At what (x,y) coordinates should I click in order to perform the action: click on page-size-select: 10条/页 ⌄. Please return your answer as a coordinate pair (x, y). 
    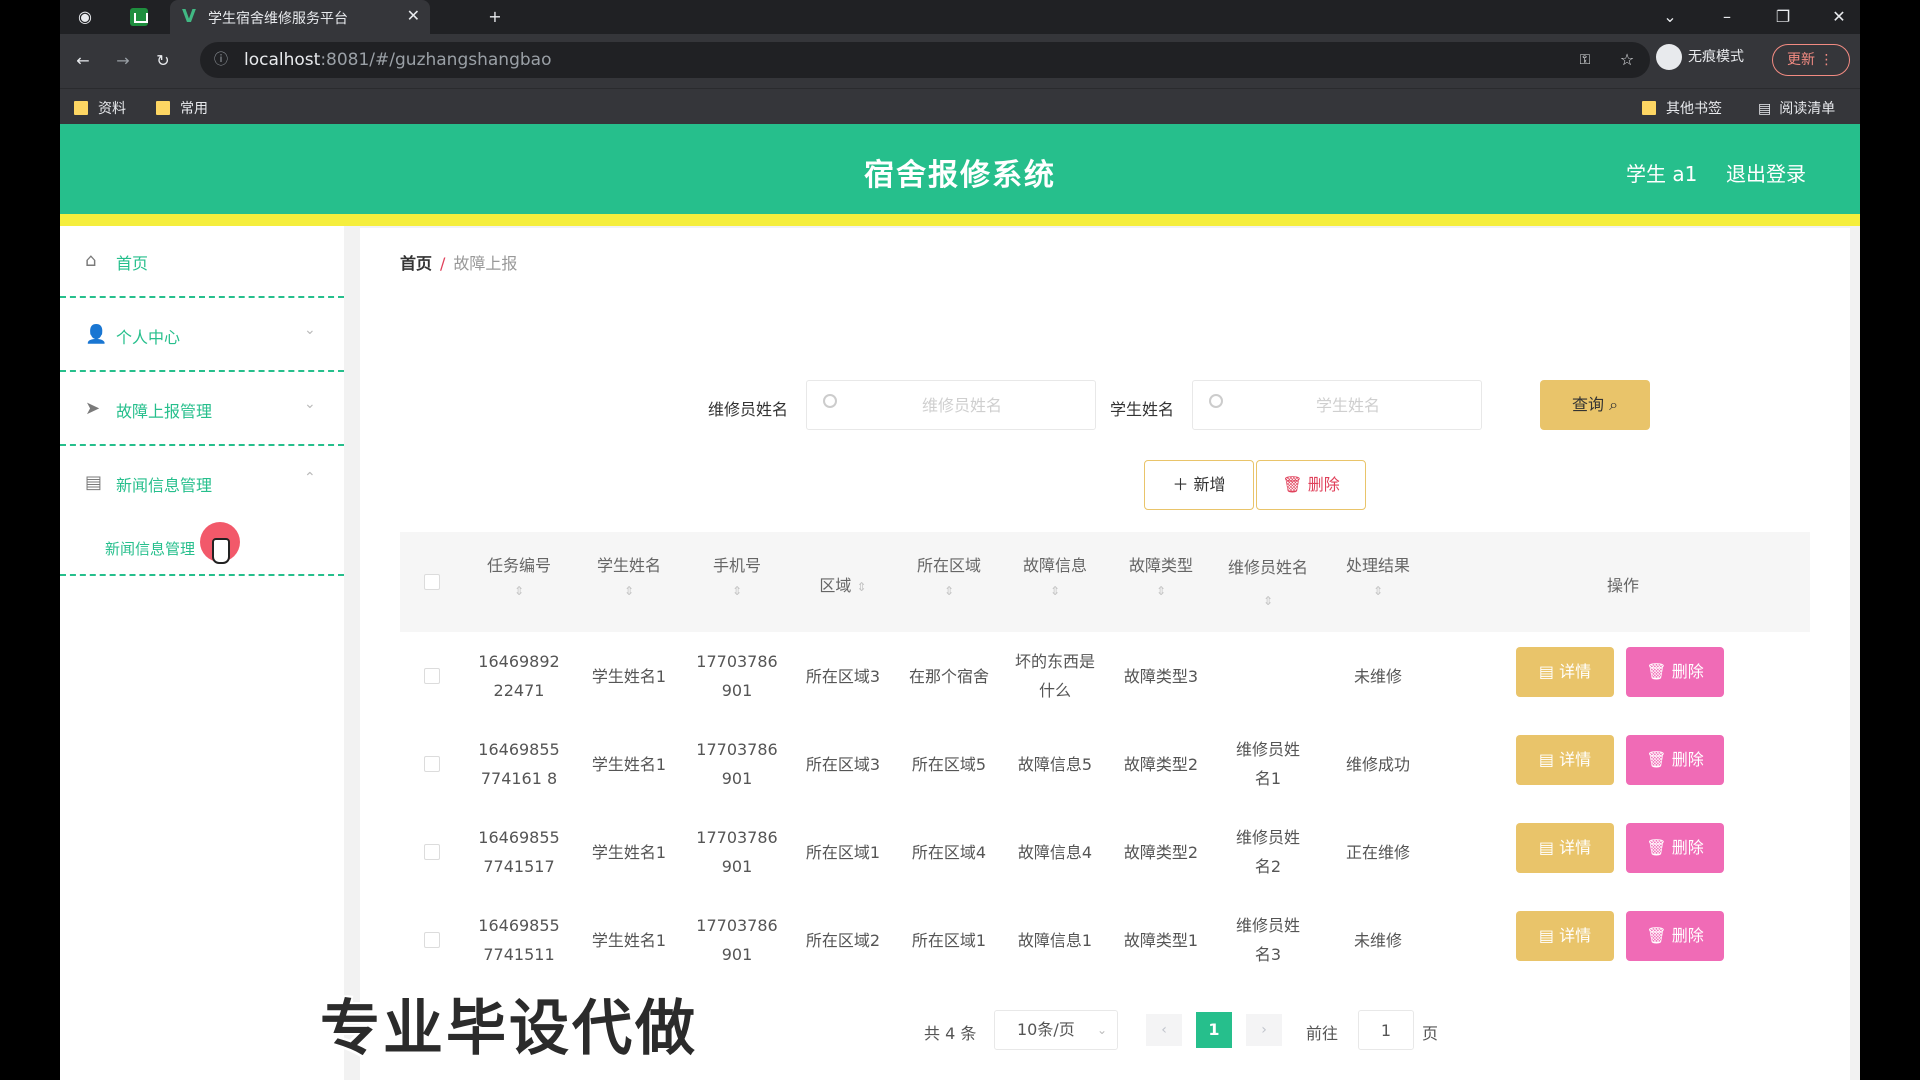
    Looking at the image, I should click on (1056, 1030).